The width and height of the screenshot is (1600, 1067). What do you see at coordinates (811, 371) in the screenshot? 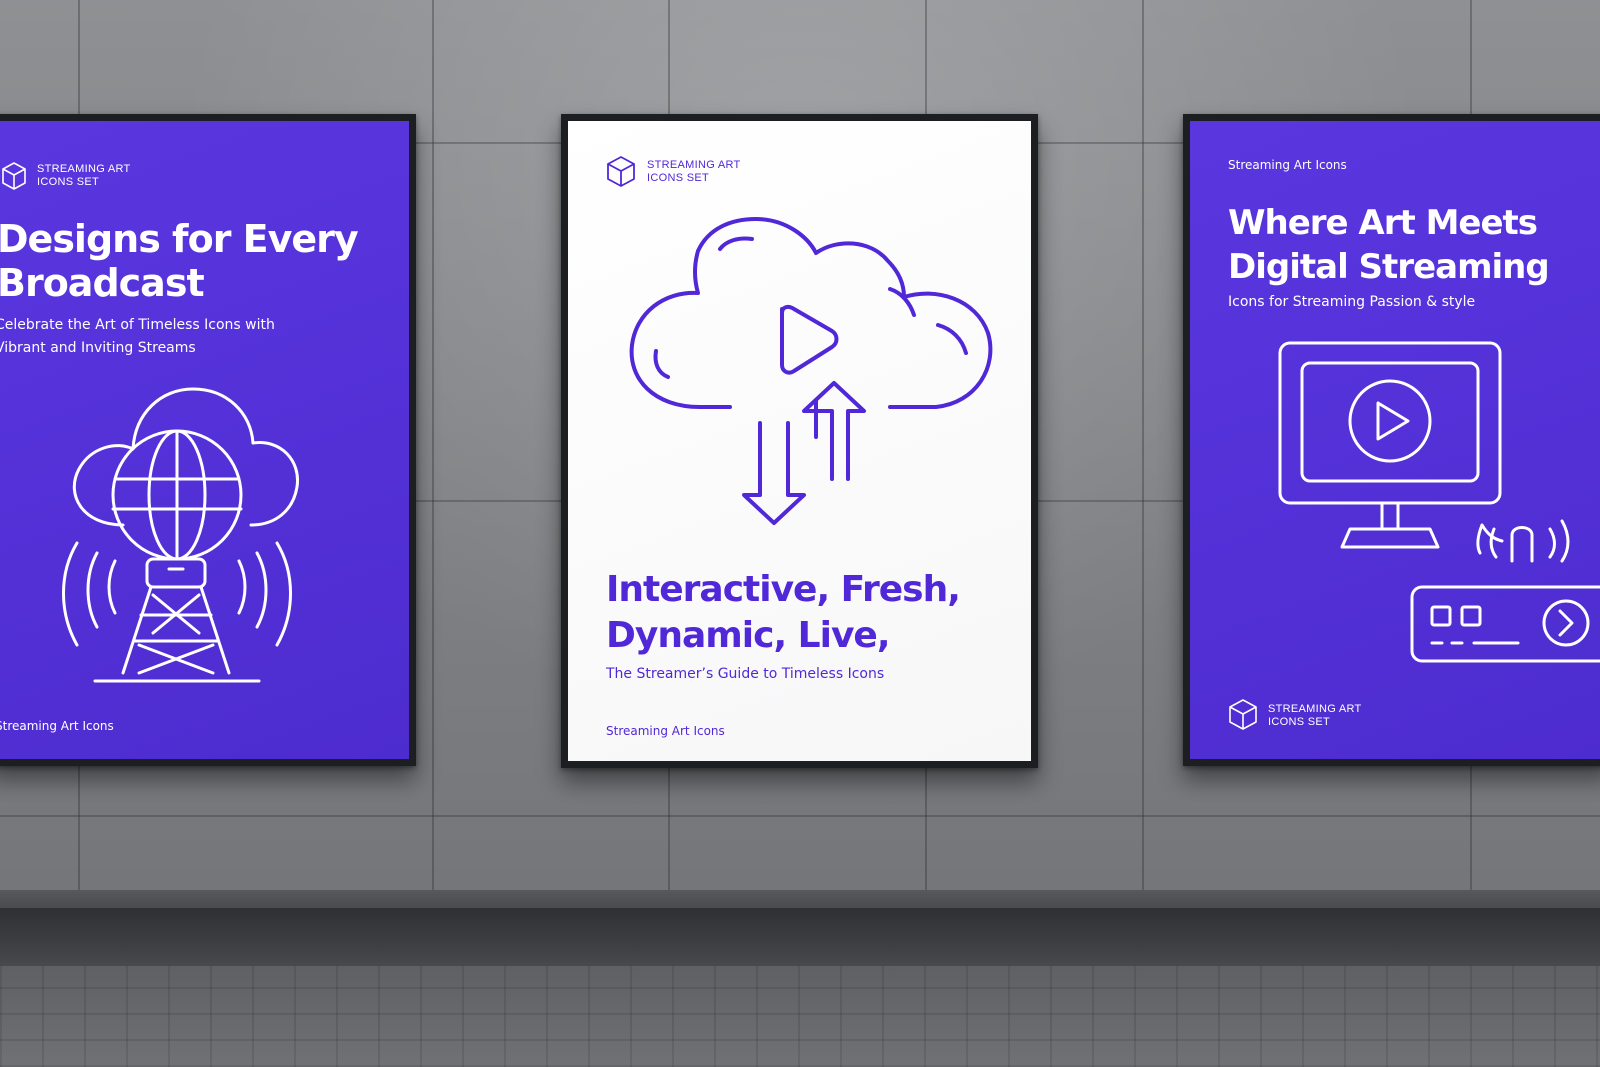
I see `cloud-play-upload-download-icon` at bounding box center [811, 371].